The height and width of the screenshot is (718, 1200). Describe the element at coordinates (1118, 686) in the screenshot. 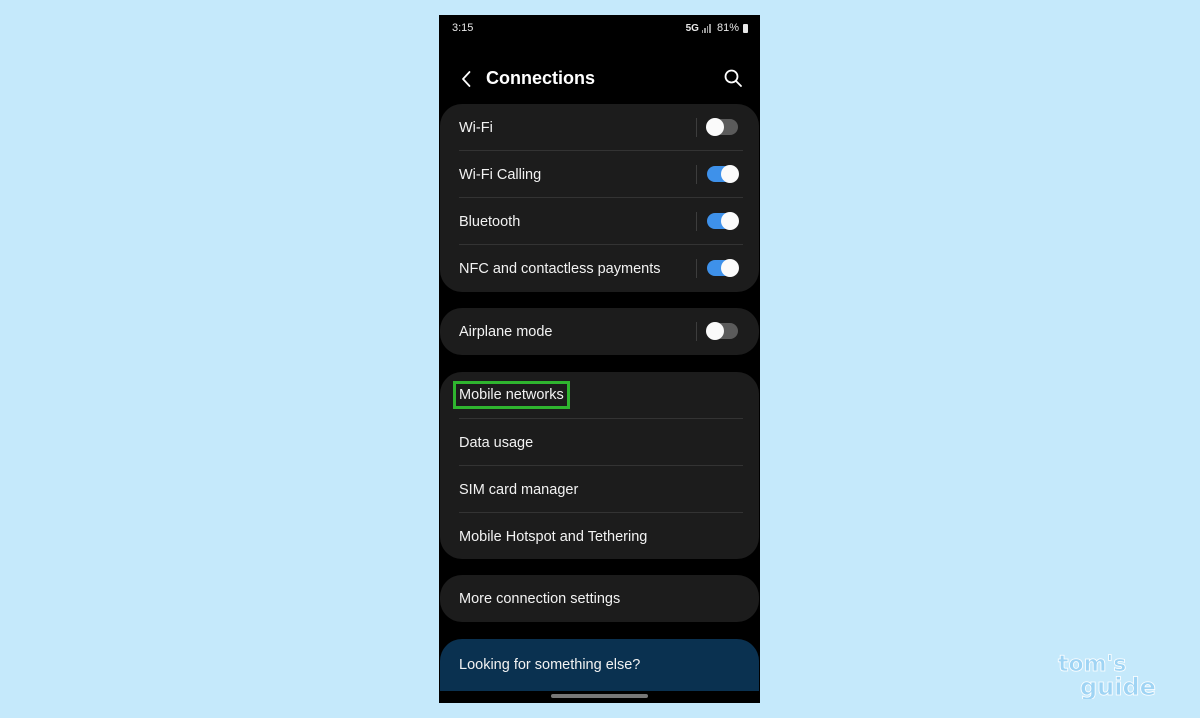

I see `logo-line2: guide` at that location.